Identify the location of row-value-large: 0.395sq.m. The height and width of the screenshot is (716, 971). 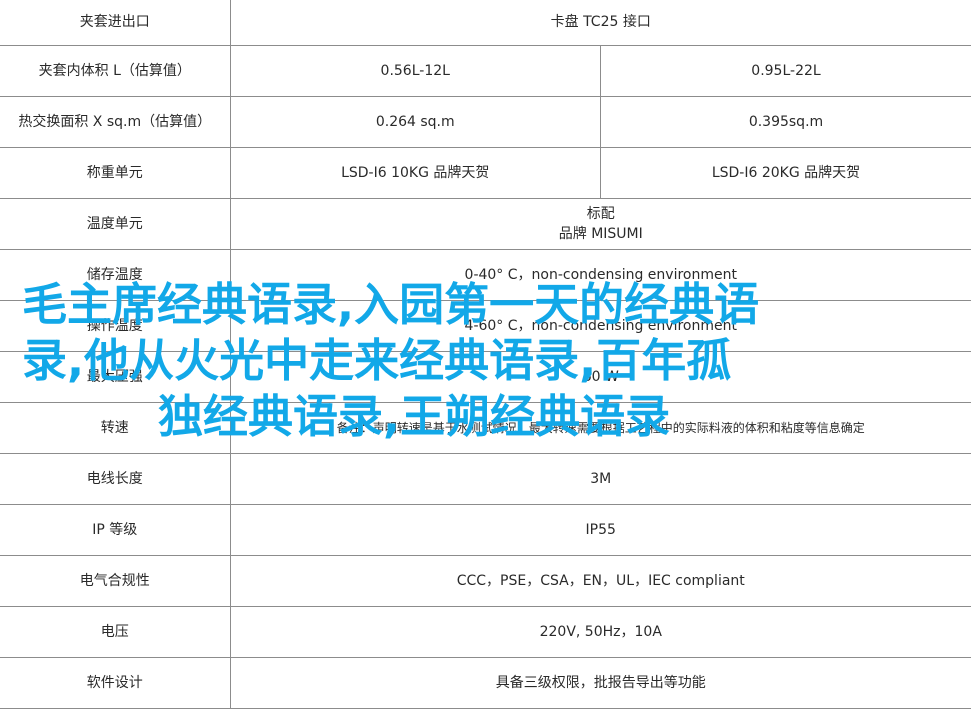
(785, 122).